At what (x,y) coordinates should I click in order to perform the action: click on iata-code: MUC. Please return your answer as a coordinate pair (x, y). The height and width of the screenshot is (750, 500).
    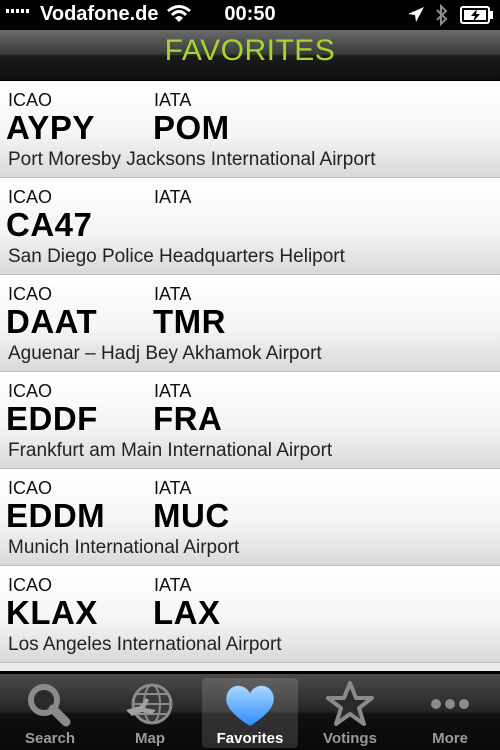
    Looking at the image, I should click on (191, 515).